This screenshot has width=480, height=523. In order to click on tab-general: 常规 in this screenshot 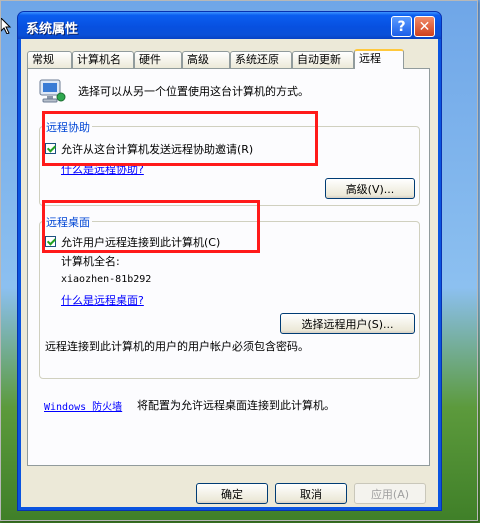, I will do `click(49, 59)`.